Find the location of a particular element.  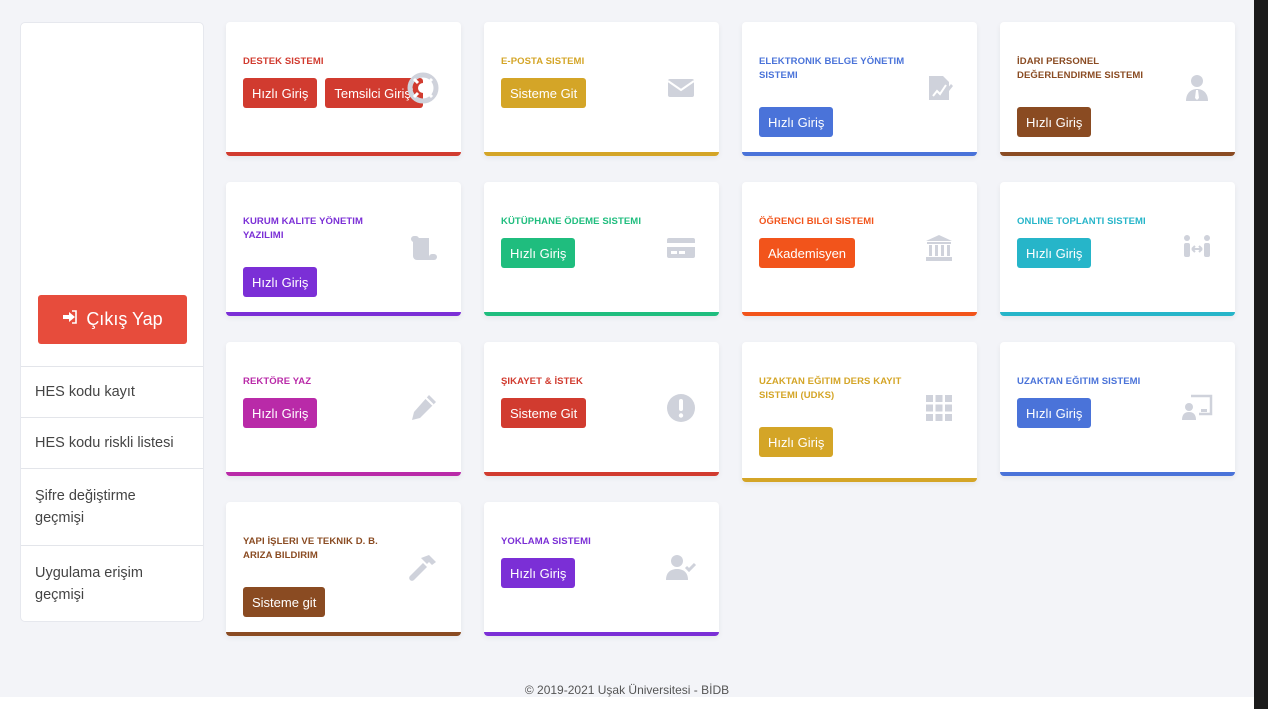

card-title: E-POSTA SISTEMI is located at coordinates (543, 61).